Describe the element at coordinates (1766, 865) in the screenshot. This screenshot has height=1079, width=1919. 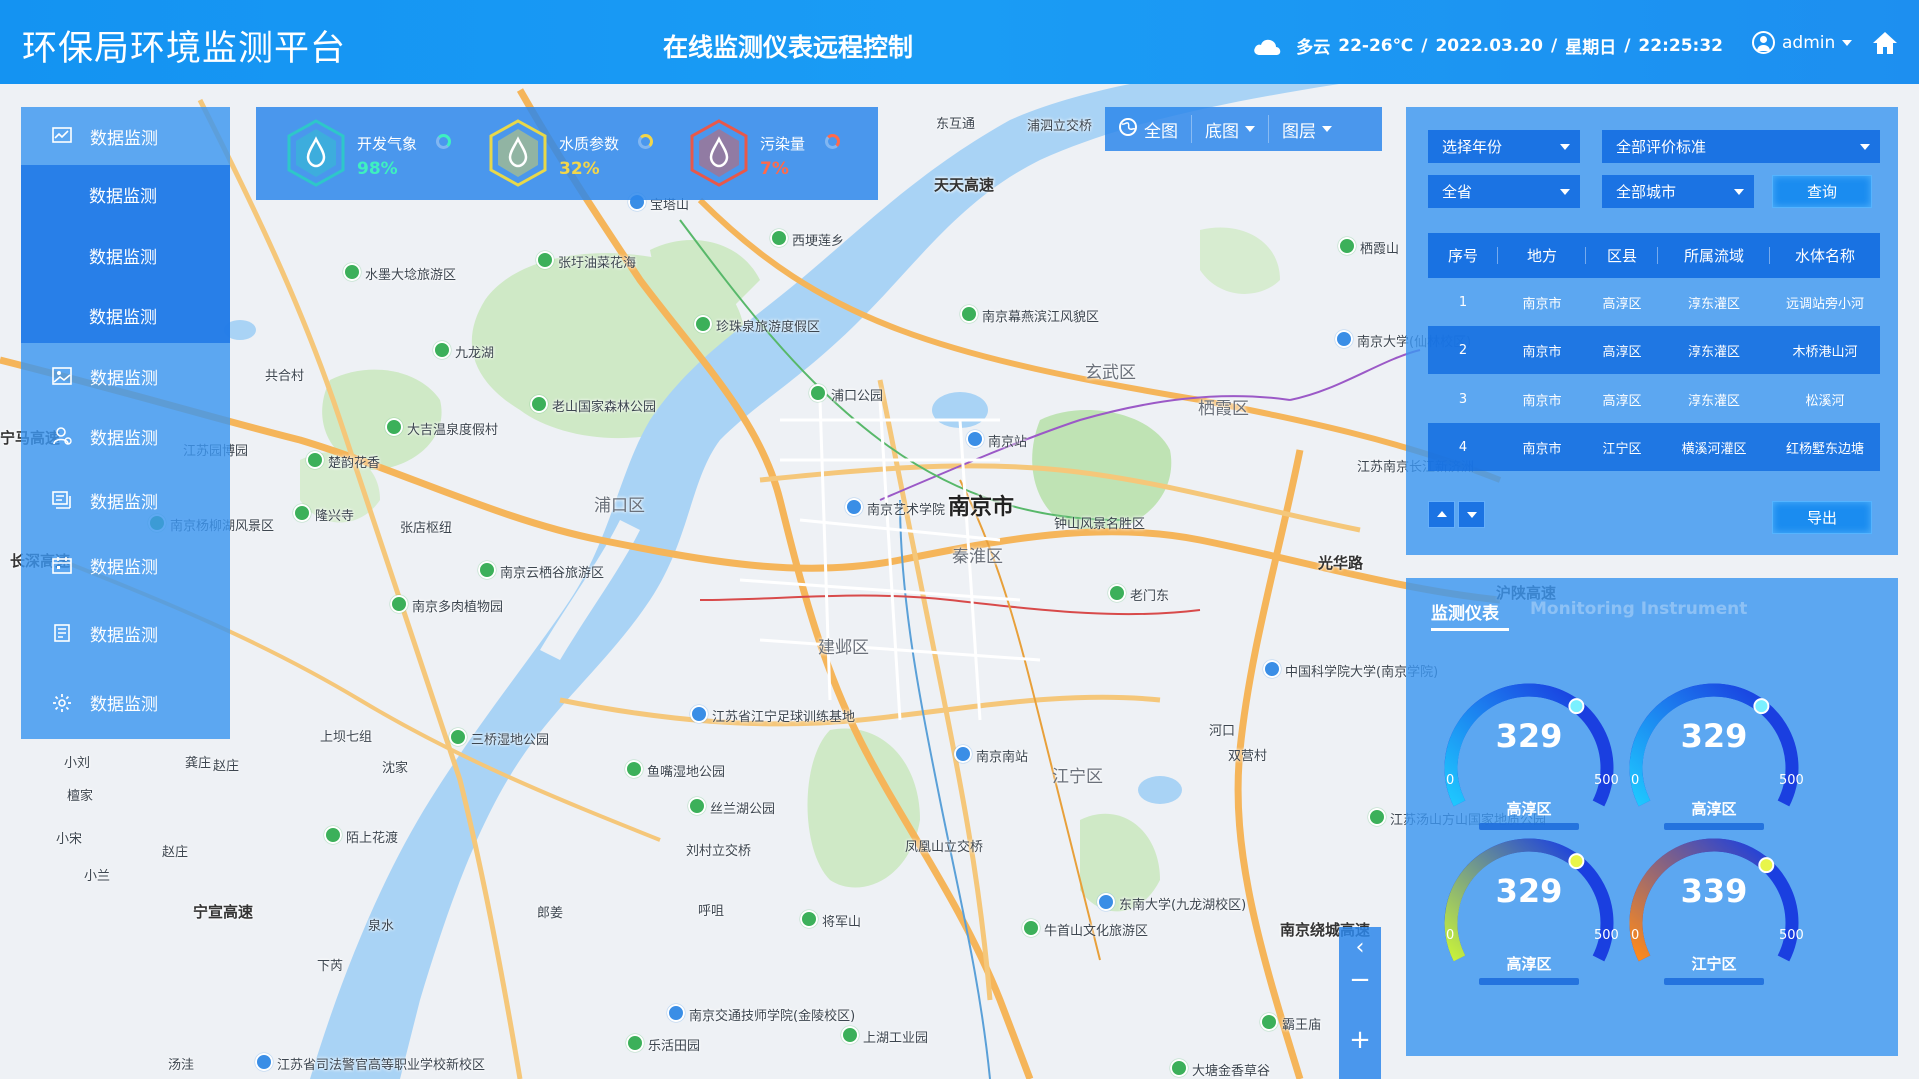
I see `gauge-pointer` at that location.